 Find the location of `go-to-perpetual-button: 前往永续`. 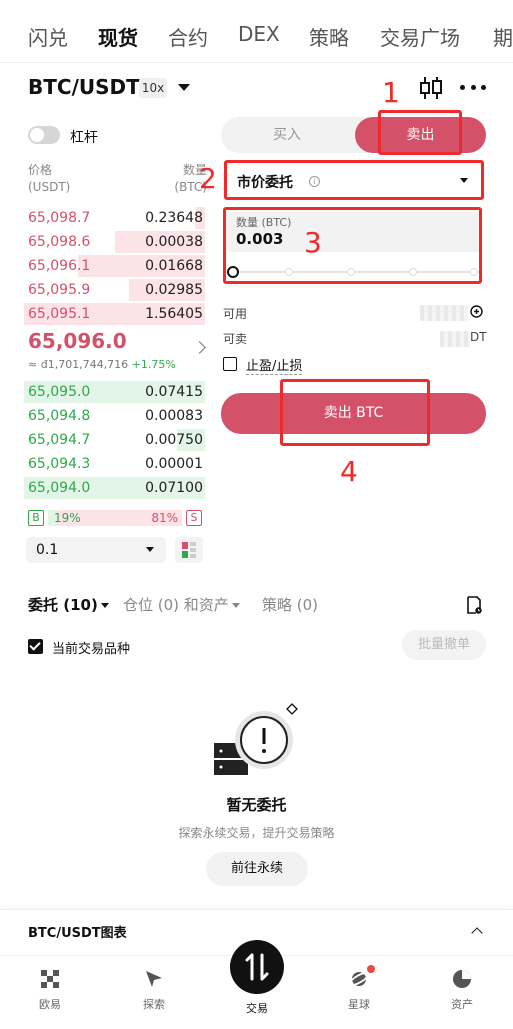

go-to-perpetual-button: 前往永续 is located at coordinates (257, 869).